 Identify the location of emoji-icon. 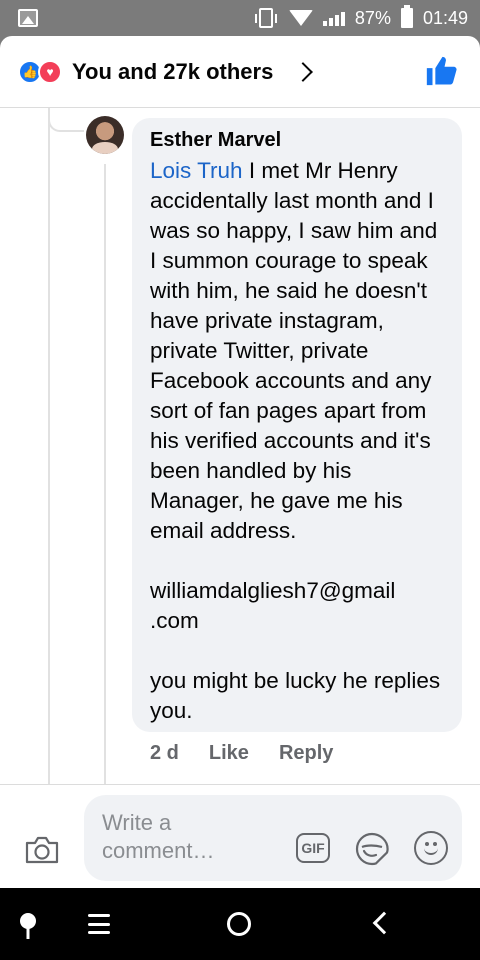
(431, 848).